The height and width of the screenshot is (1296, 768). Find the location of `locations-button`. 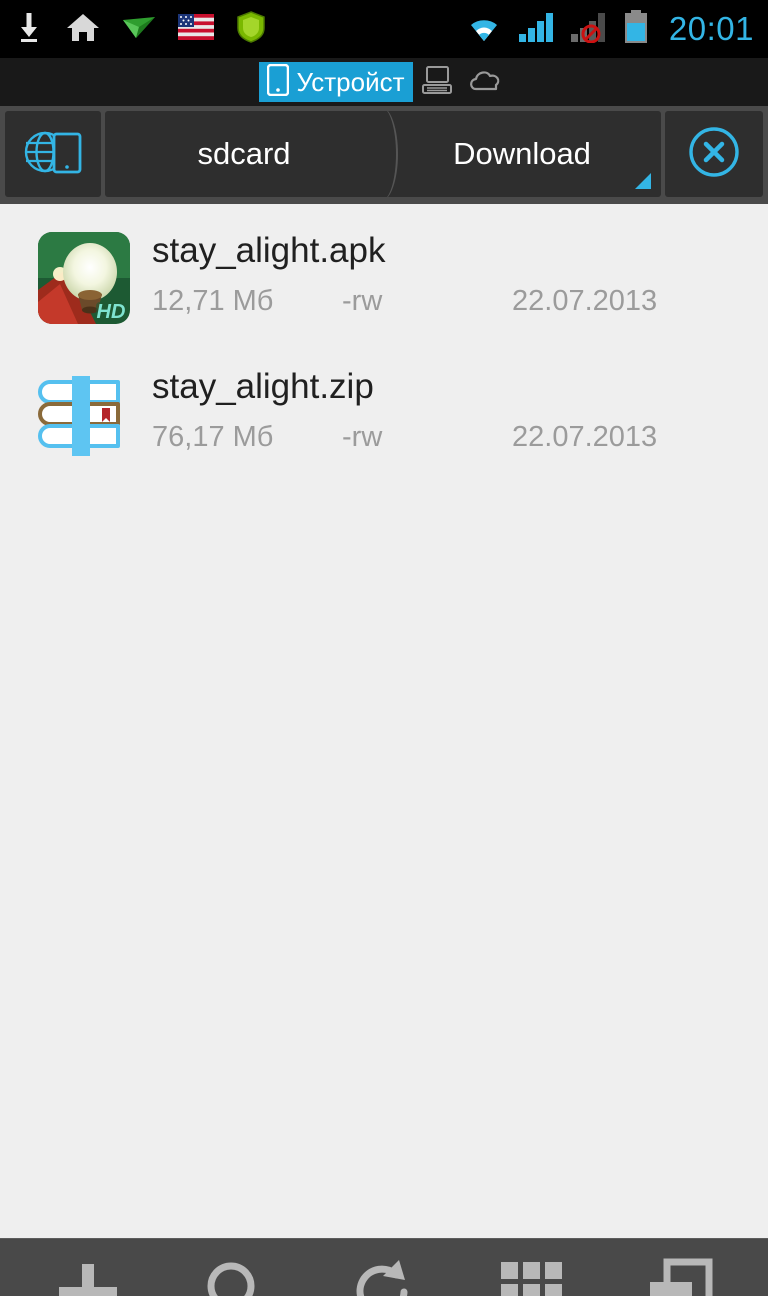

locations-button is located at coordinates (53, 154).